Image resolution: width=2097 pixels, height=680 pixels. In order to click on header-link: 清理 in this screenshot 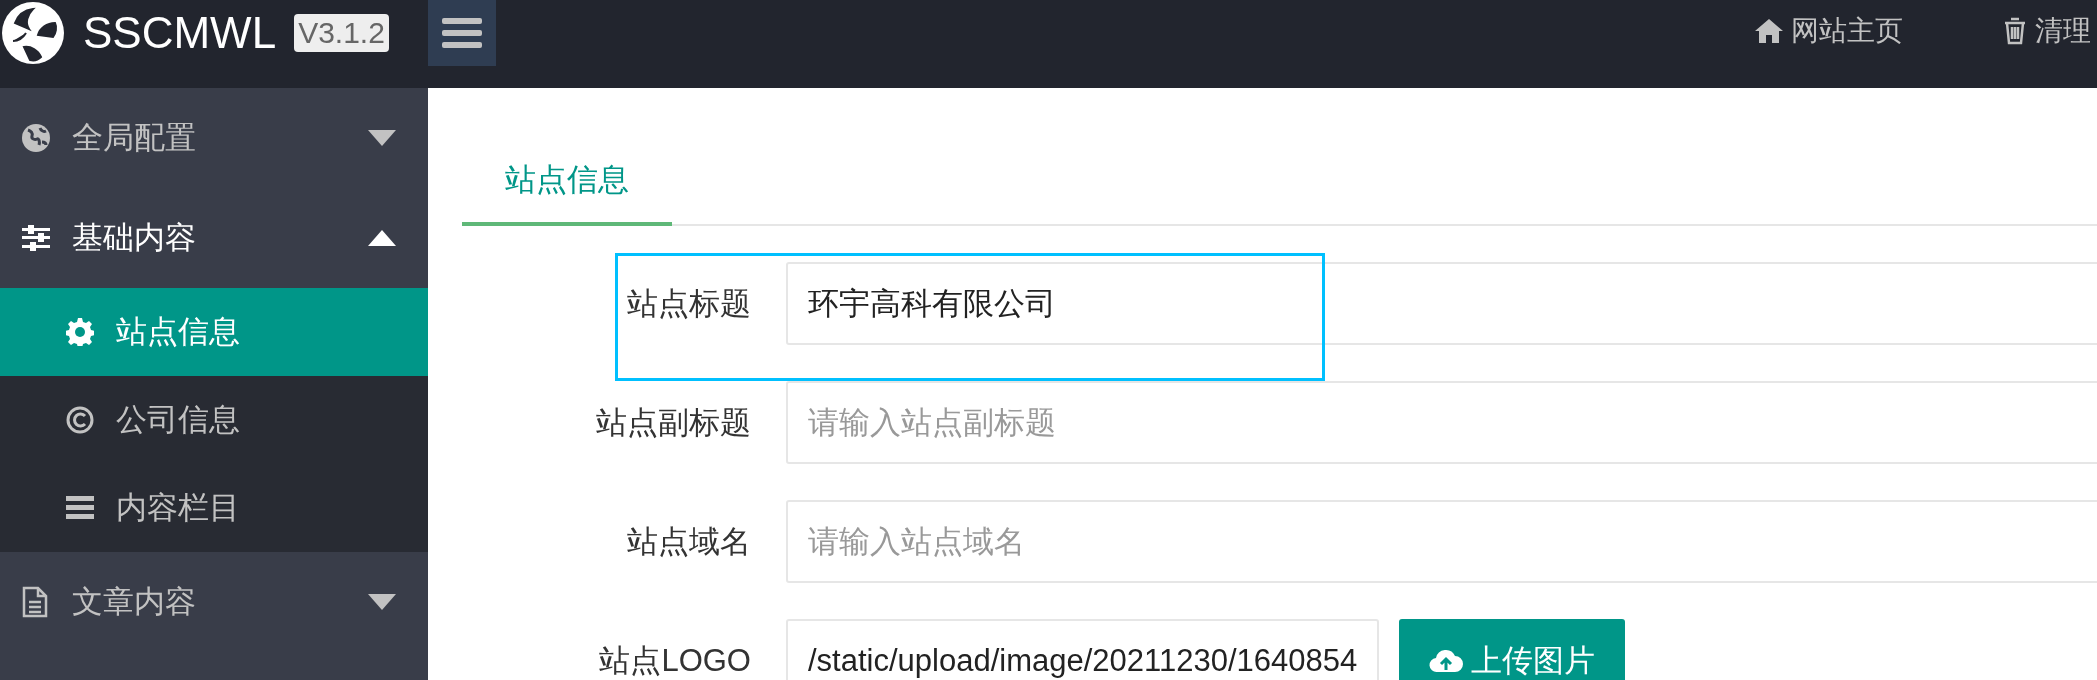, I will do `click(2047, 31)`.